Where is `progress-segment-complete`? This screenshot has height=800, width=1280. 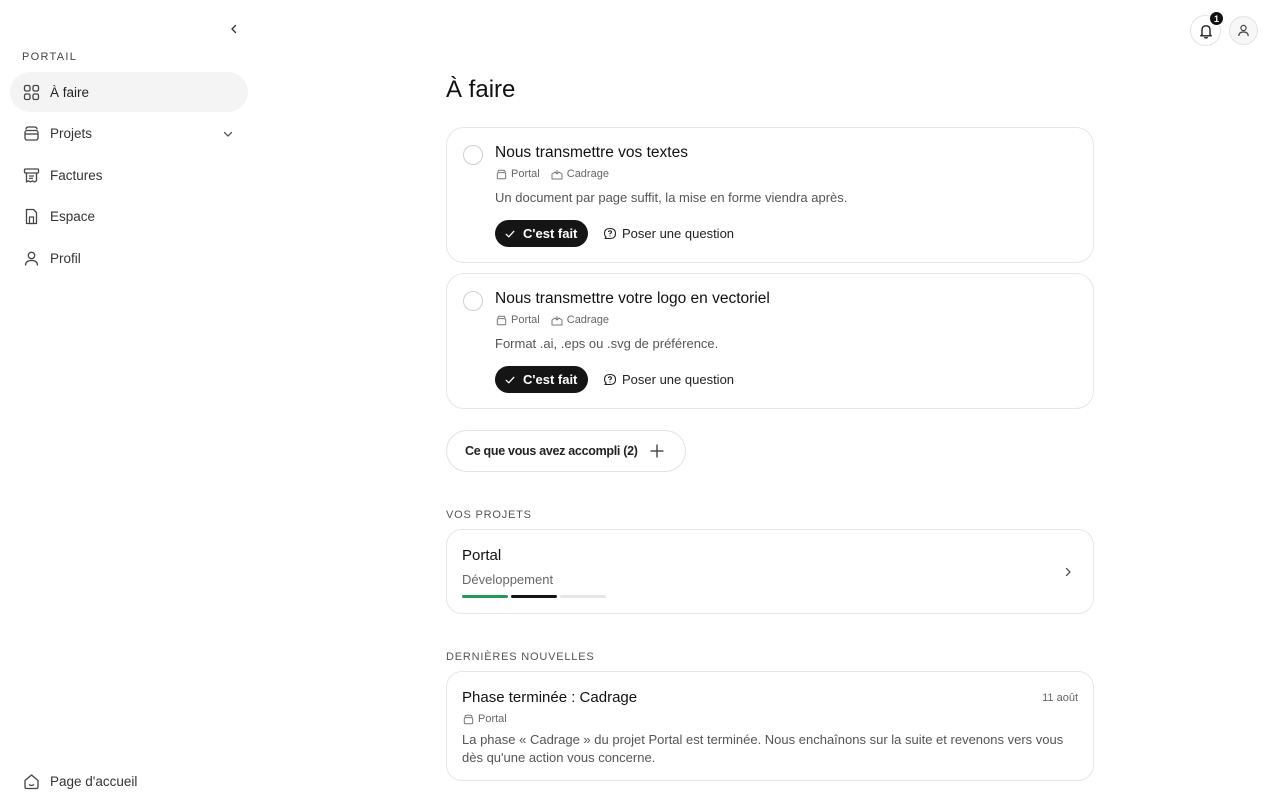 progress-segment-complete is located at coordinates (485, 596).